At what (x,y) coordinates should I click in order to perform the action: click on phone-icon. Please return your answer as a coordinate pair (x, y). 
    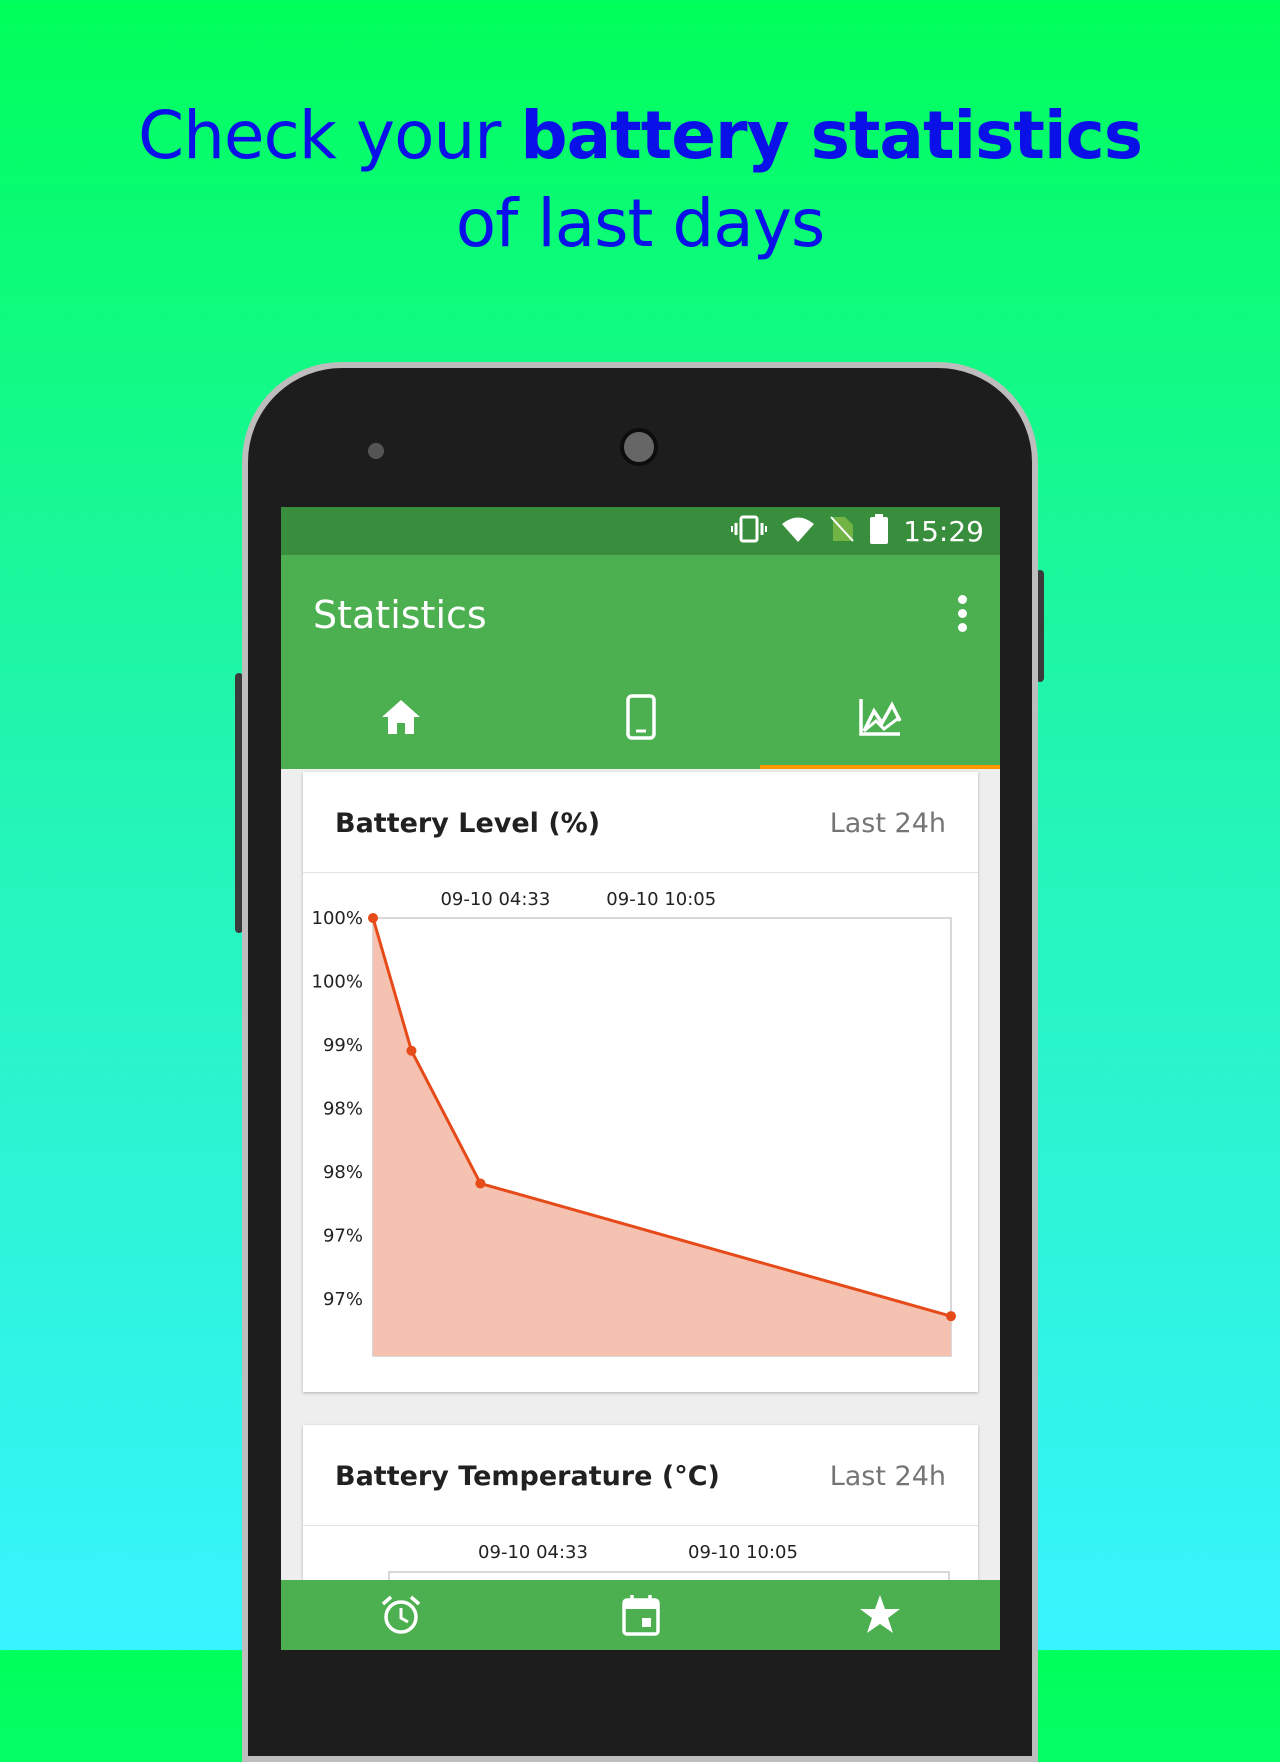
    Looking at the image, I should click on (640, 719).